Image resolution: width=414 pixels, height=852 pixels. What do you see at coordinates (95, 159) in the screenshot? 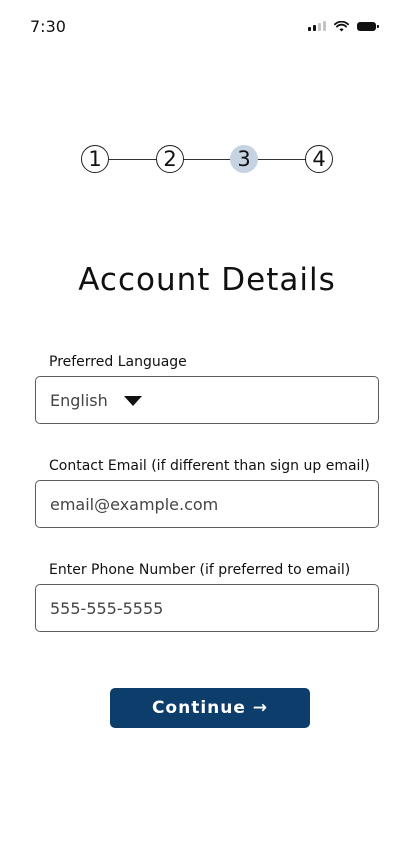
I see `step-1: 1` at bounding box center [95, 159].